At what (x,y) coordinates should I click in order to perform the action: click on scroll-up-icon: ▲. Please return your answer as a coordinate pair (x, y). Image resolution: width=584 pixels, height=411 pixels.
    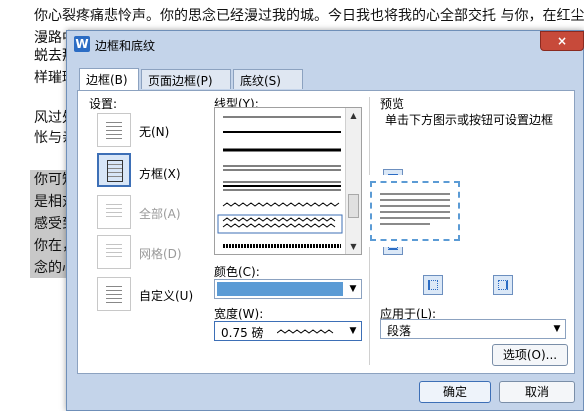
    Looking at the image, I should click on (353, 115).